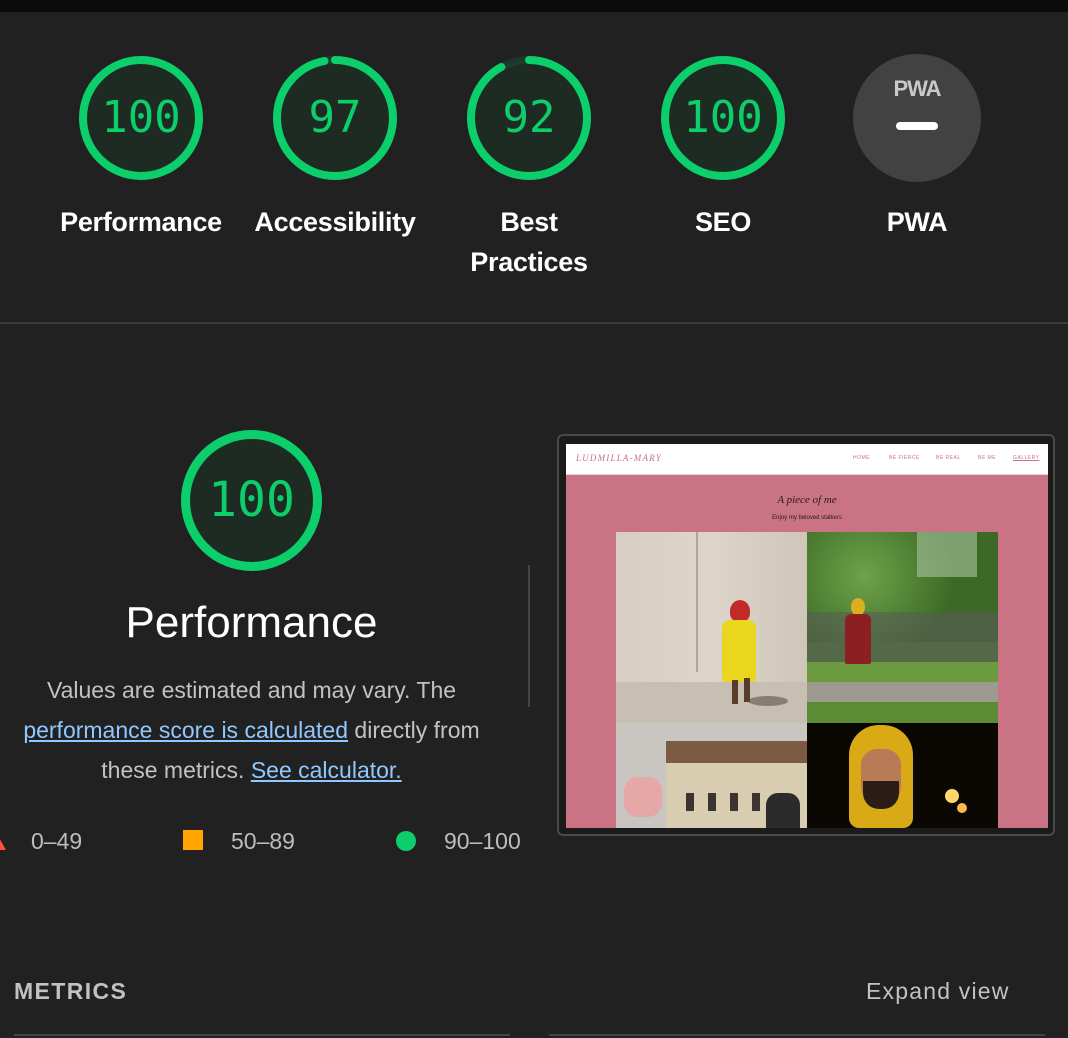 This screenshot has width=1068, height=1038. I want to click on gauge-pwa: PWA PWA, so click(917, 148).